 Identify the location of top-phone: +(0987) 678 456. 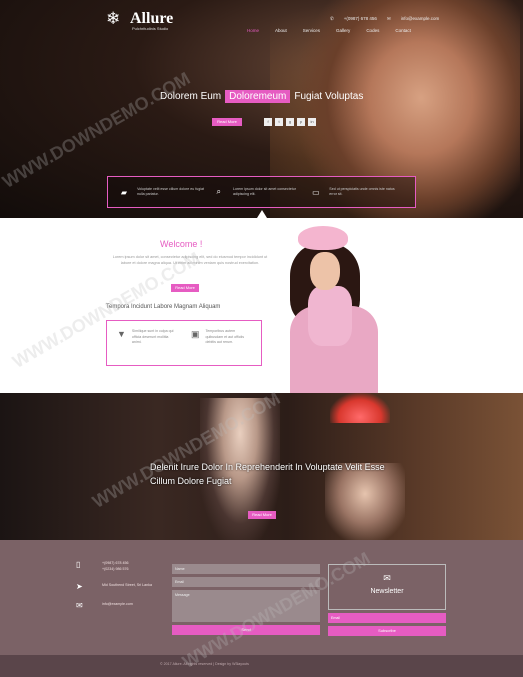
(360, 18).